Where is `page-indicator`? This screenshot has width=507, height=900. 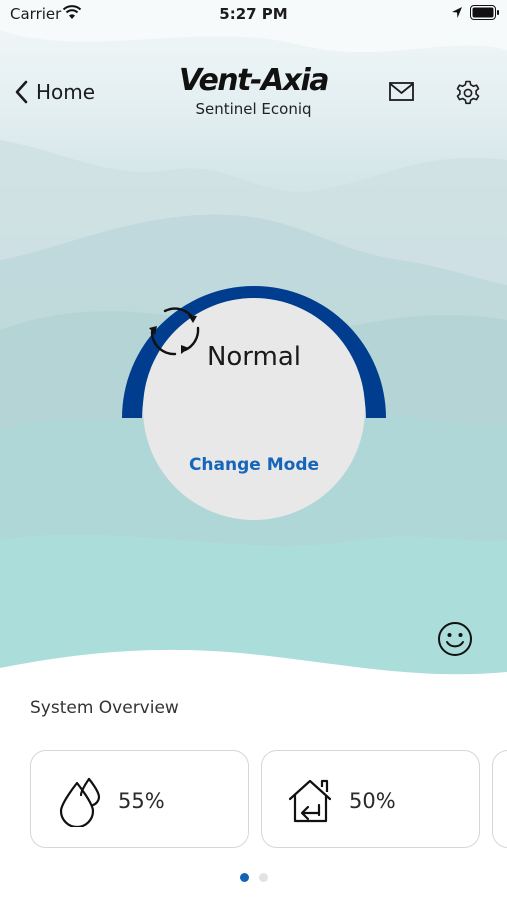
page-indicator is located at coordinates (253, 877).